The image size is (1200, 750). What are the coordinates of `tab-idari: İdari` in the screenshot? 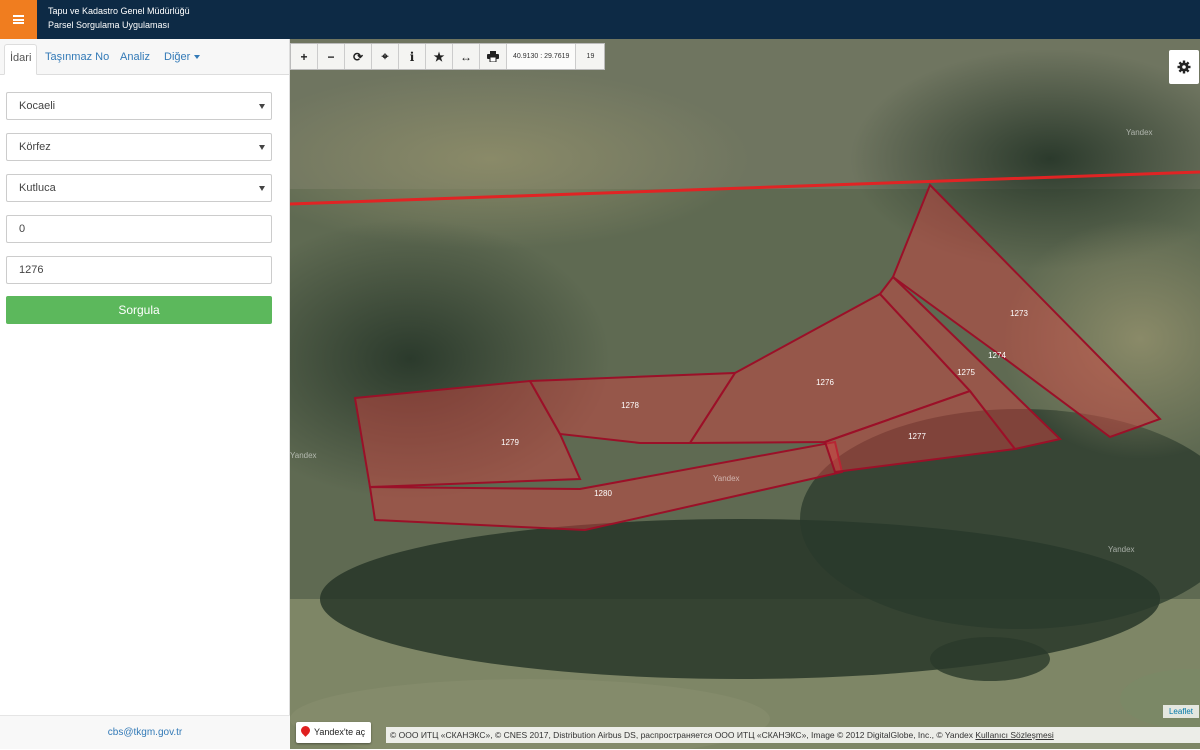 It's located at (21, 59).